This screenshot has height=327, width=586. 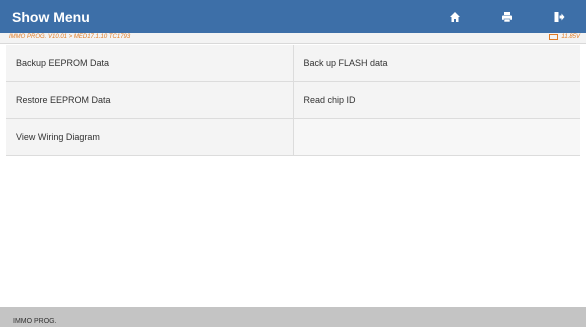 What do you see at coordinates (51, 16) in the screenshot?
I see `page-title: Show Menu` at bounding box center [51, 16].